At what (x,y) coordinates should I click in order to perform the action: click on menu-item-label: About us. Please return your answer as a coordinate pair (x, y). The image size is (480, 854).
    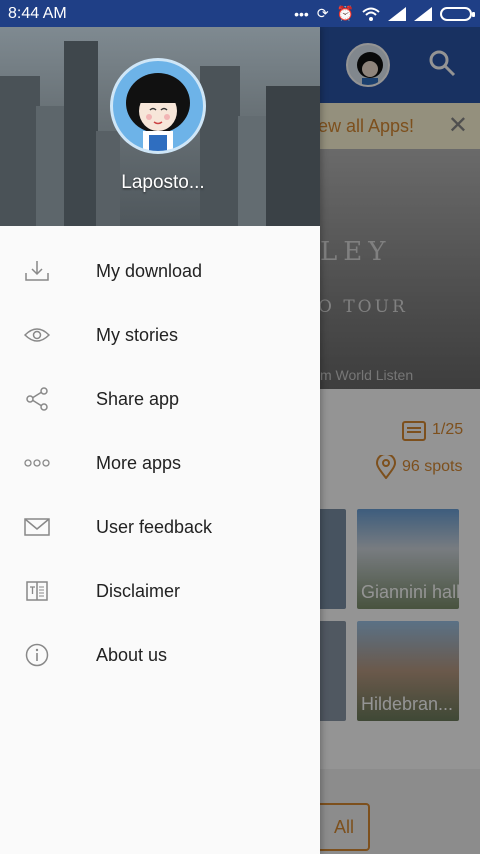
    Looking at the image, I should click on (132, 654).